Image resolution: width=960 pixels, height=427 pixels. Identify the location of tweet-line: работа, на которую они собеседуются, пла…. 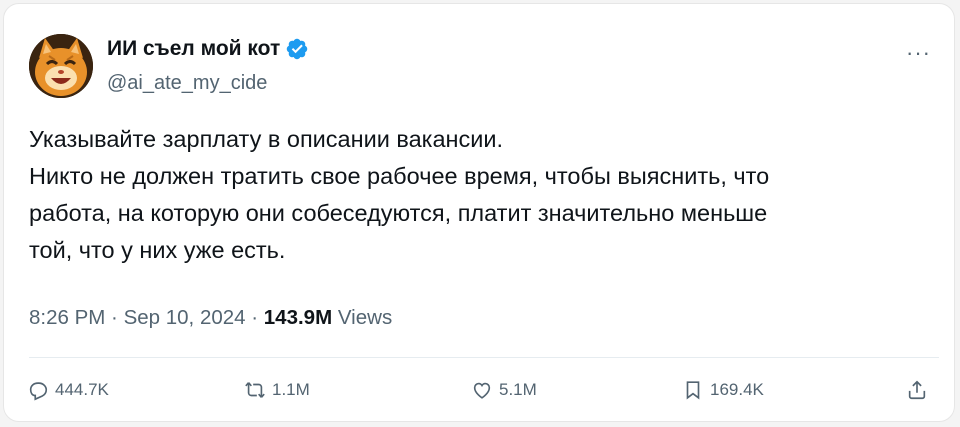
(398, 213).